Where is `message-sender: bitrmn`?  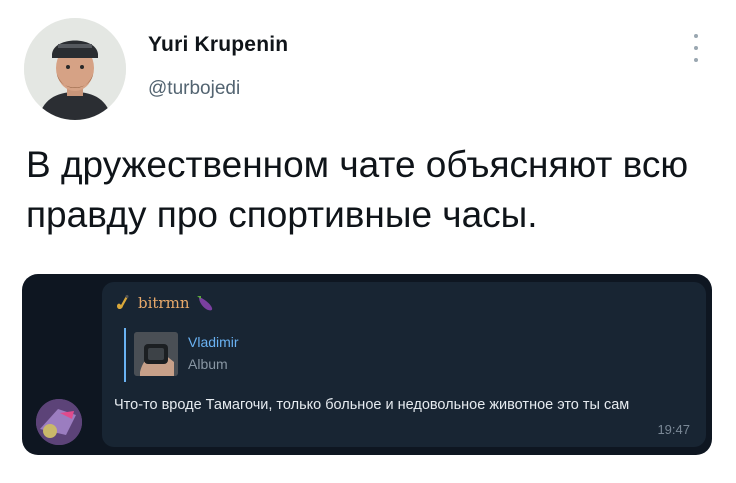
message-sender: bitrmn is located at coordinates (164, 303).